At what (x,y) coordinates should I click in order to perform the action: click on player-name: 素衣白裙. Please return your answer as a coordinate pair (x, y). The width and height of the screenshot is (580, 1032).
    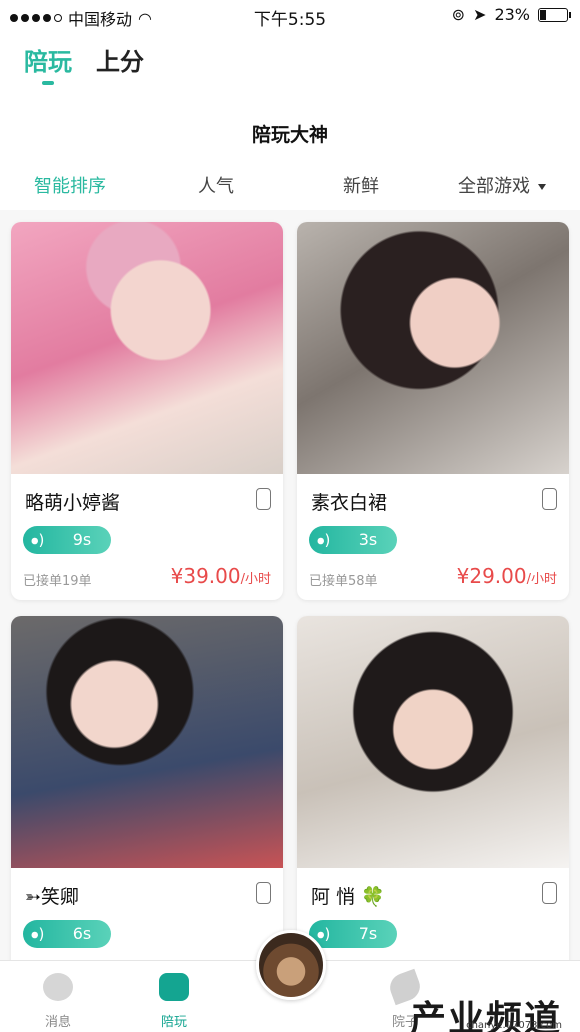
    Looking at the image, I should click on (349, 503).